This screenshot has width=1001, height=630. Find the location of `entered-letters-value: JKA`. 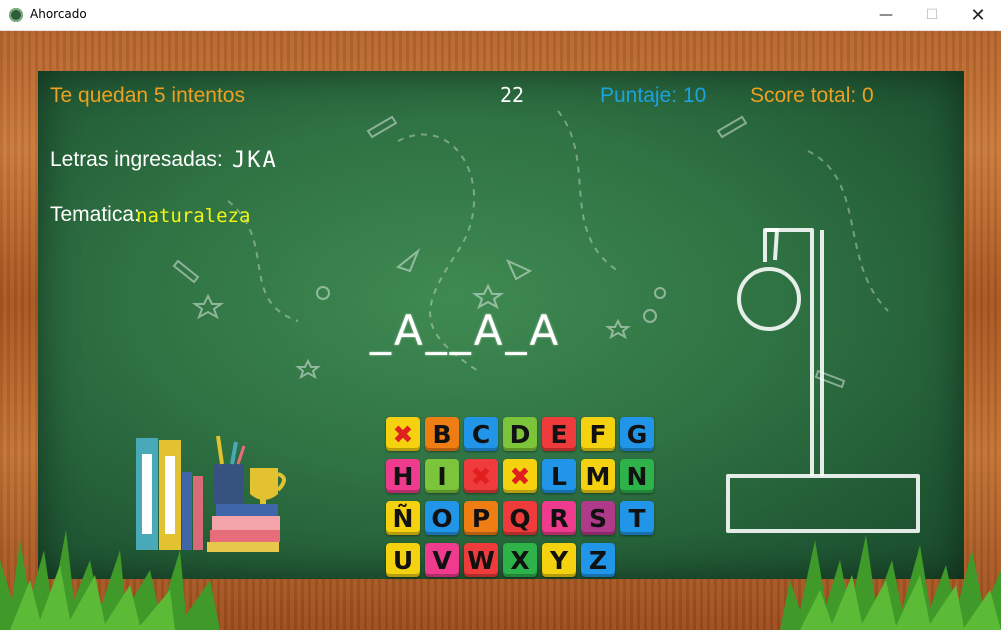

entered-letters-value: JKA is located at coordinates (255, 160).